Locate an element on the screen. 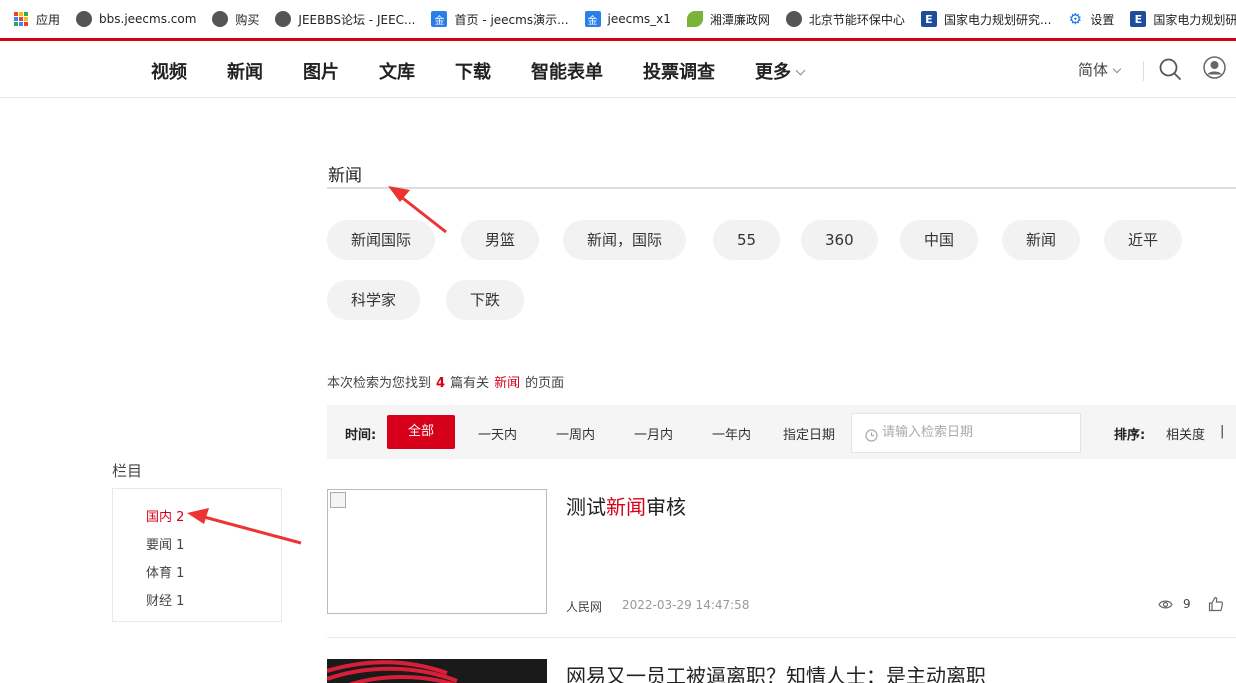 The height and width of the screenshot is (683, 1236). result-title: 网易又一员工被逼离职？知情人士：是主动离职 is located at coordinates (776, 671).